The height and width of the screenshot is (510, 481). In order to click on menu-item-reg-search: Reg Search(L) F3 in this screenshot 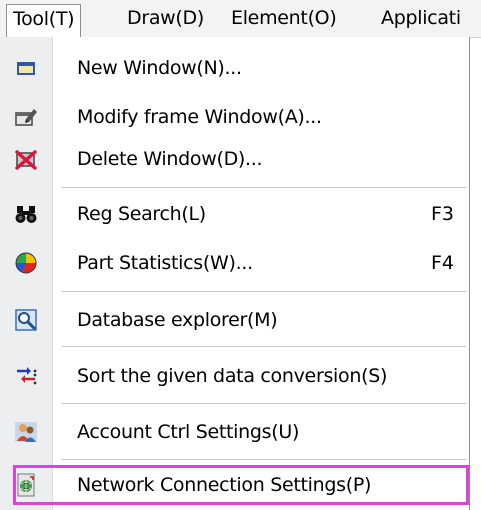, I will do `click(235, 214)`.